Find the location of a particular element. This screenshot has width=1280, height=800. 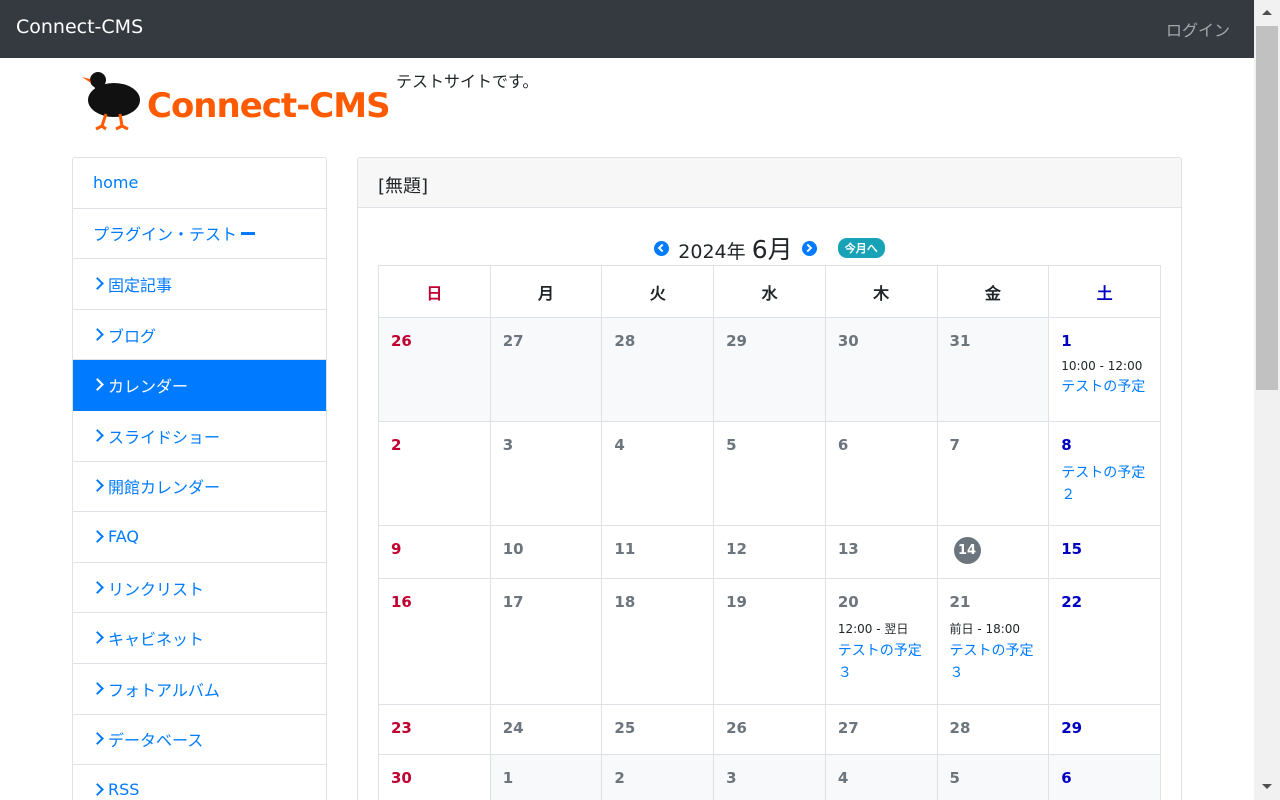

calendar-day-cell: 11 is located at coordinates (658, 552).